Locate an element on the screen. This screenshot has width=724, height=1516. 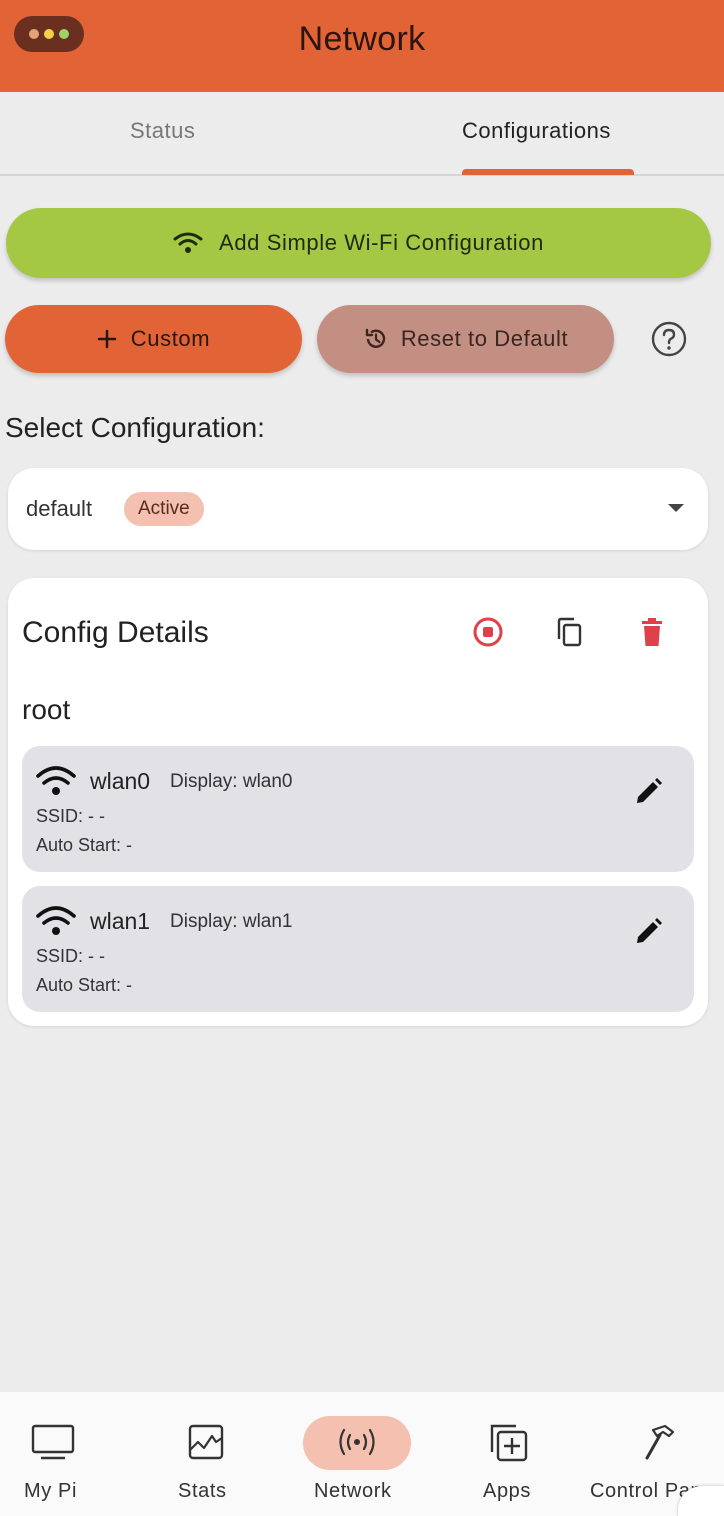
bottom-navigation: My Pi Stats Network Apps Control Pane is located at coordinates (362, 1454).